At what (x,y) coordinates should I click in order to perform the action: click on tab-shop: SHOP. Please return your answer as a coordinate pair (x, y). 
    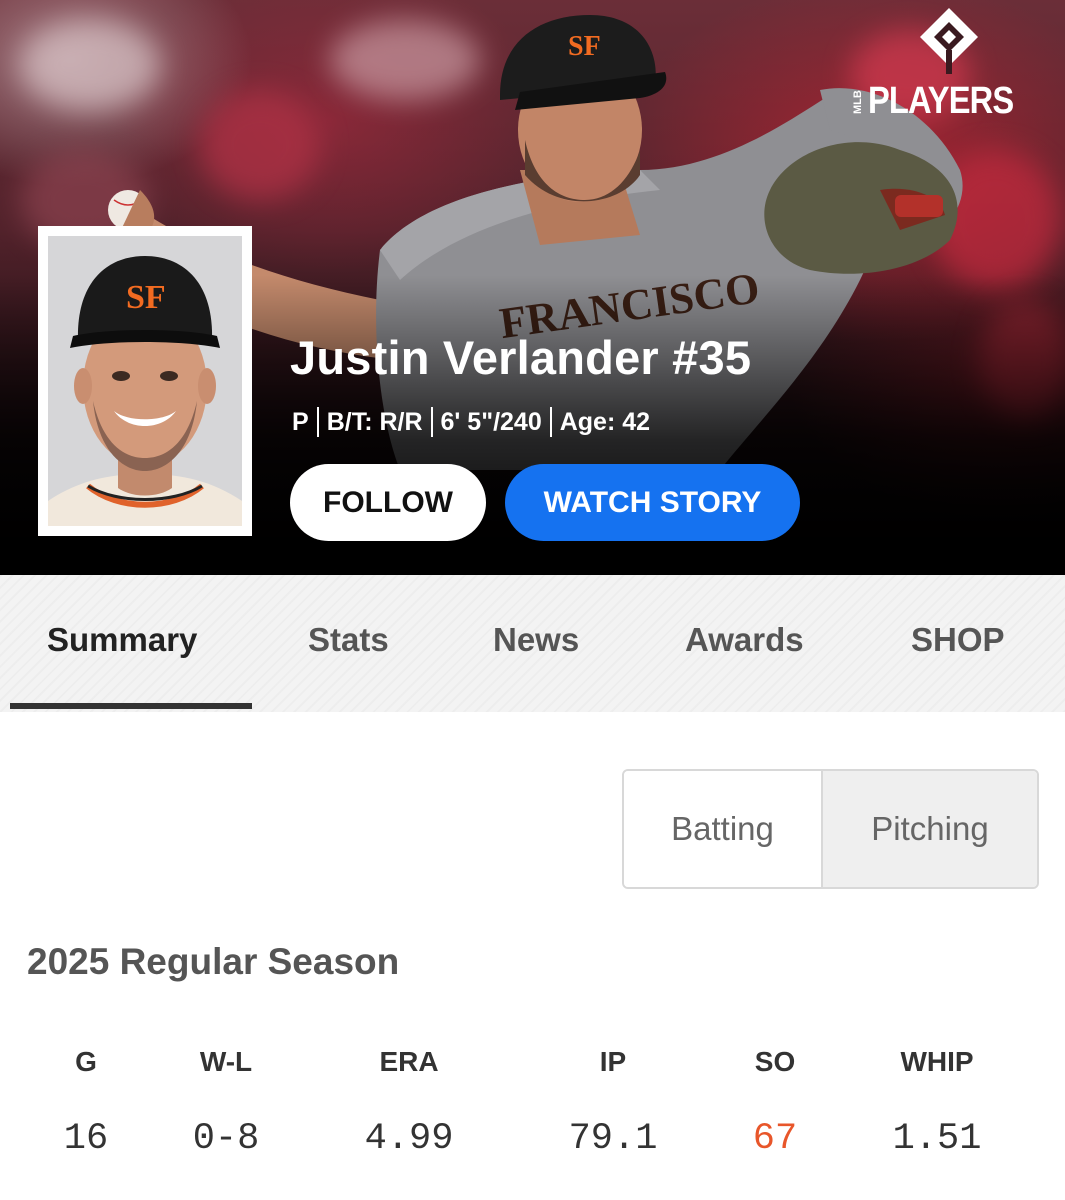
    Looking at the image, I should click on (958, 640).